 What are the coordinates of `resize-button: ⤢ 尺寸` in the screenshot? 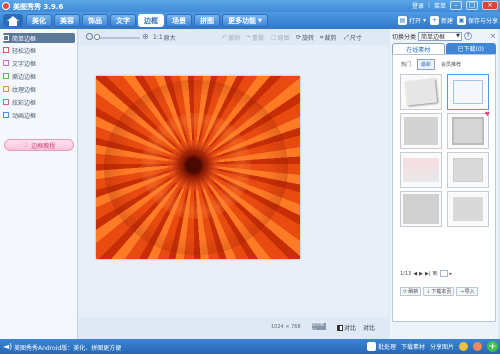 It's located at (353, 38).